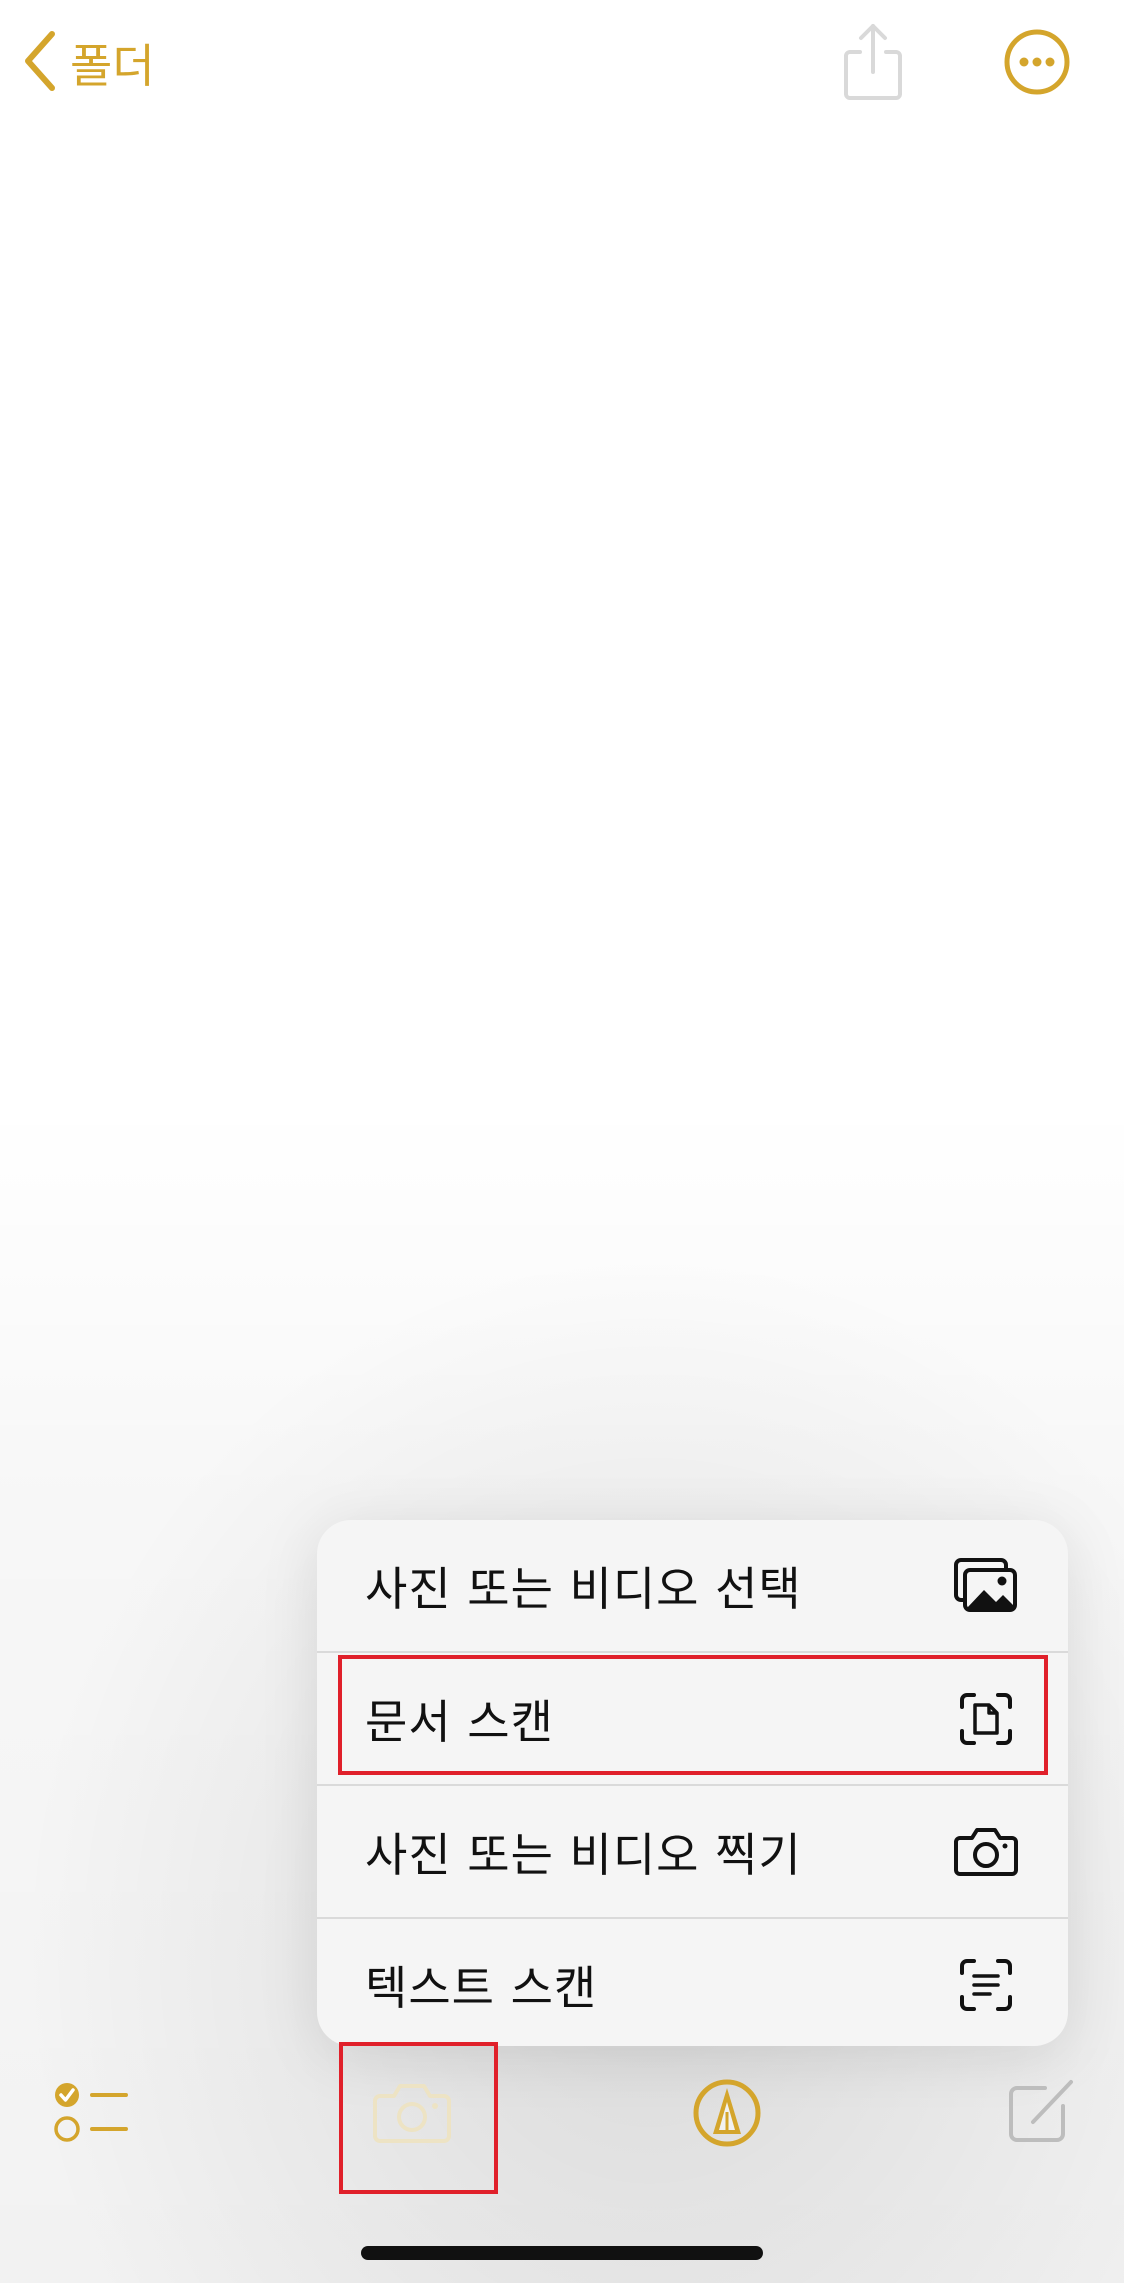 This screenshot has width=1124, height=2283. Describe the element at coordinates (459, 1721) in the screenshot. I see `menu-item-label: 문서 스캔` at that location.